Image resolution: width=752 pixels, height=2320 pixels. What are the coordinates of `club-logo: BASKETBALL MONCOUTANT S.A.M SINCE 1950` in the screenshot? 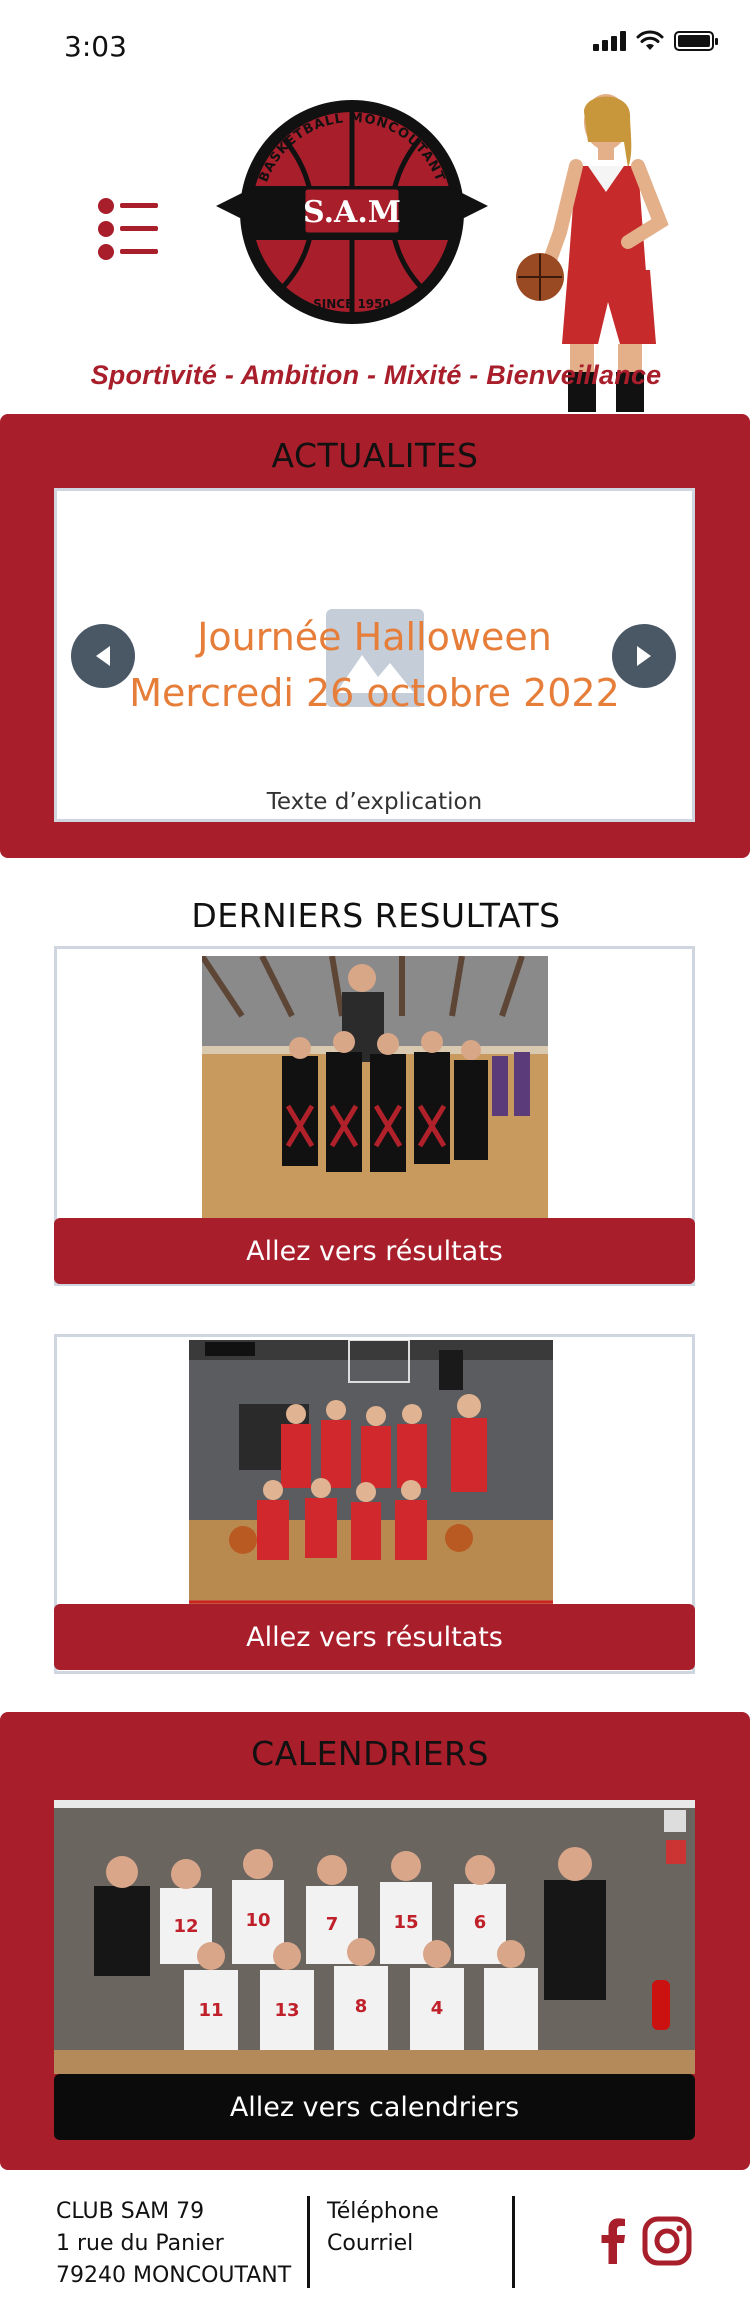 It's located at (352, 214).